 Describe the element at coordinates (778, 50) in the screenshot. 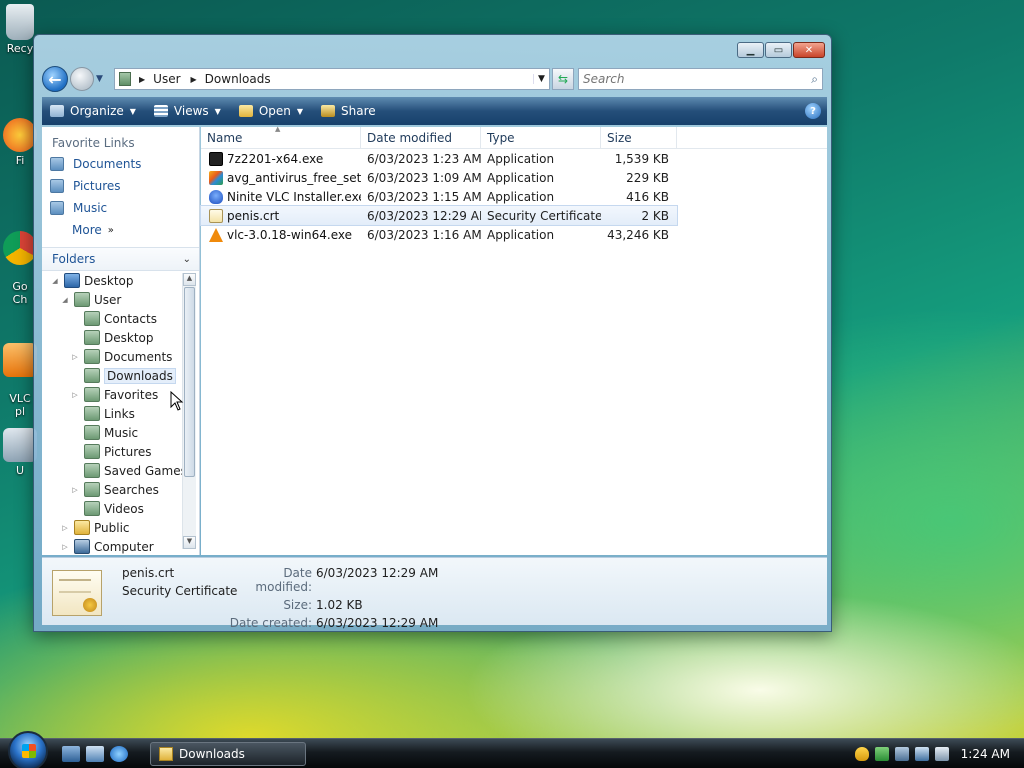

I see `maximize-button: ▭` at that location.